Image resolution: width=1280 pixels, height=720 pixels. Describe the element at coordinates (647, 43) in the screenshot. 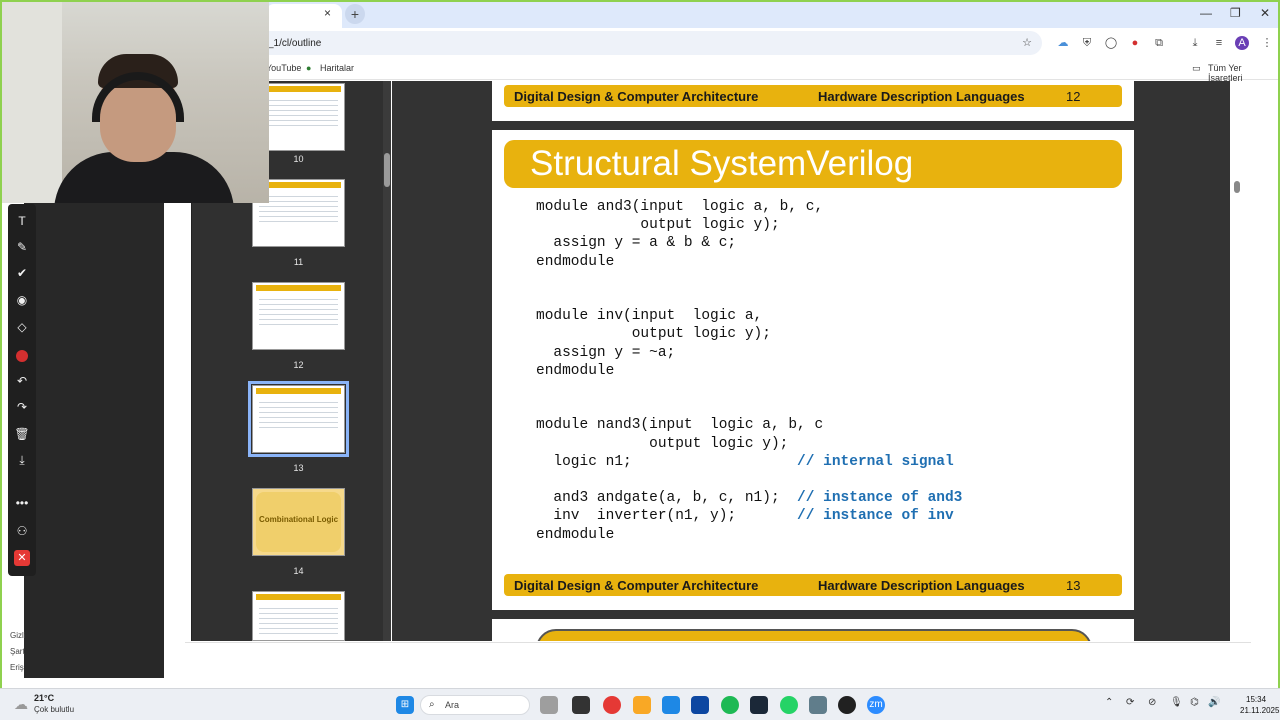

I see `url-field` at that location.